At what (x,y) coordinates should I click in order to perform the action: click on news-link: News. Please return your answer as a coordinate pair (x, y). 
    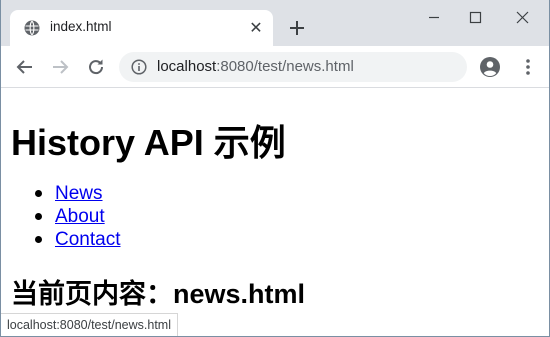
    Looking at the image, I should click on (79, 193).